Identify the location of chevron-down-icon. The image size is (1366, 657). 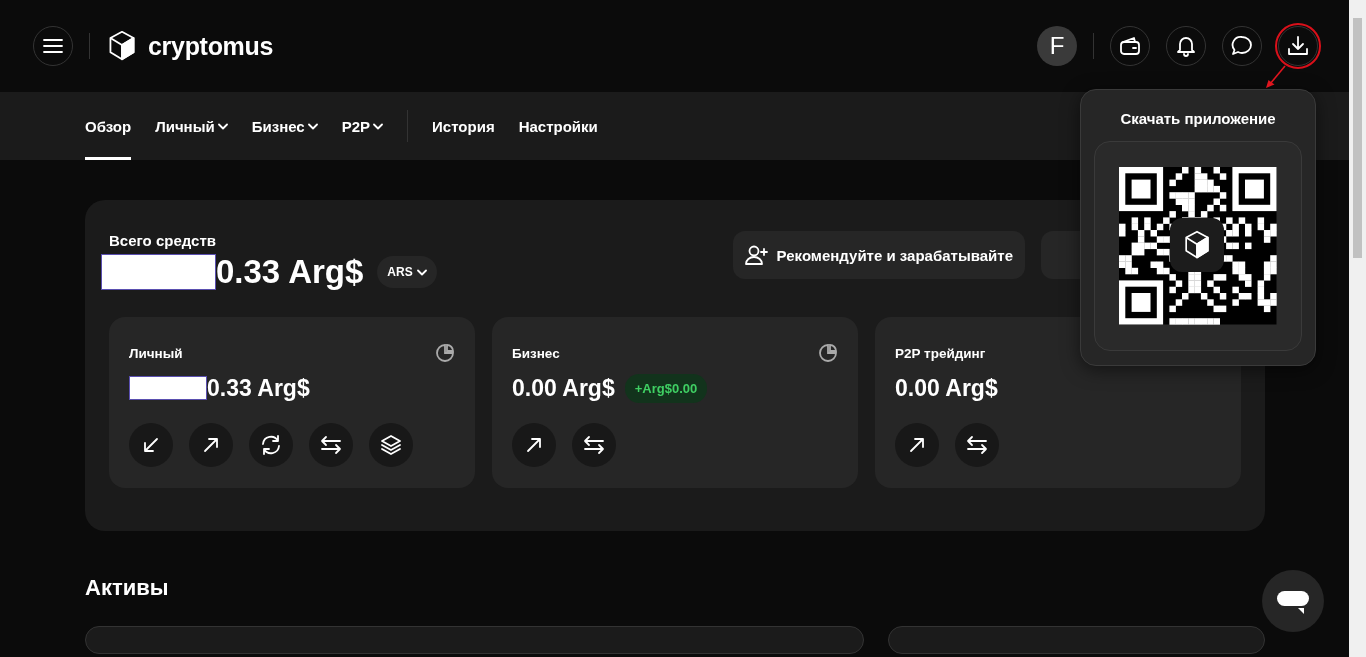
(421, 272).